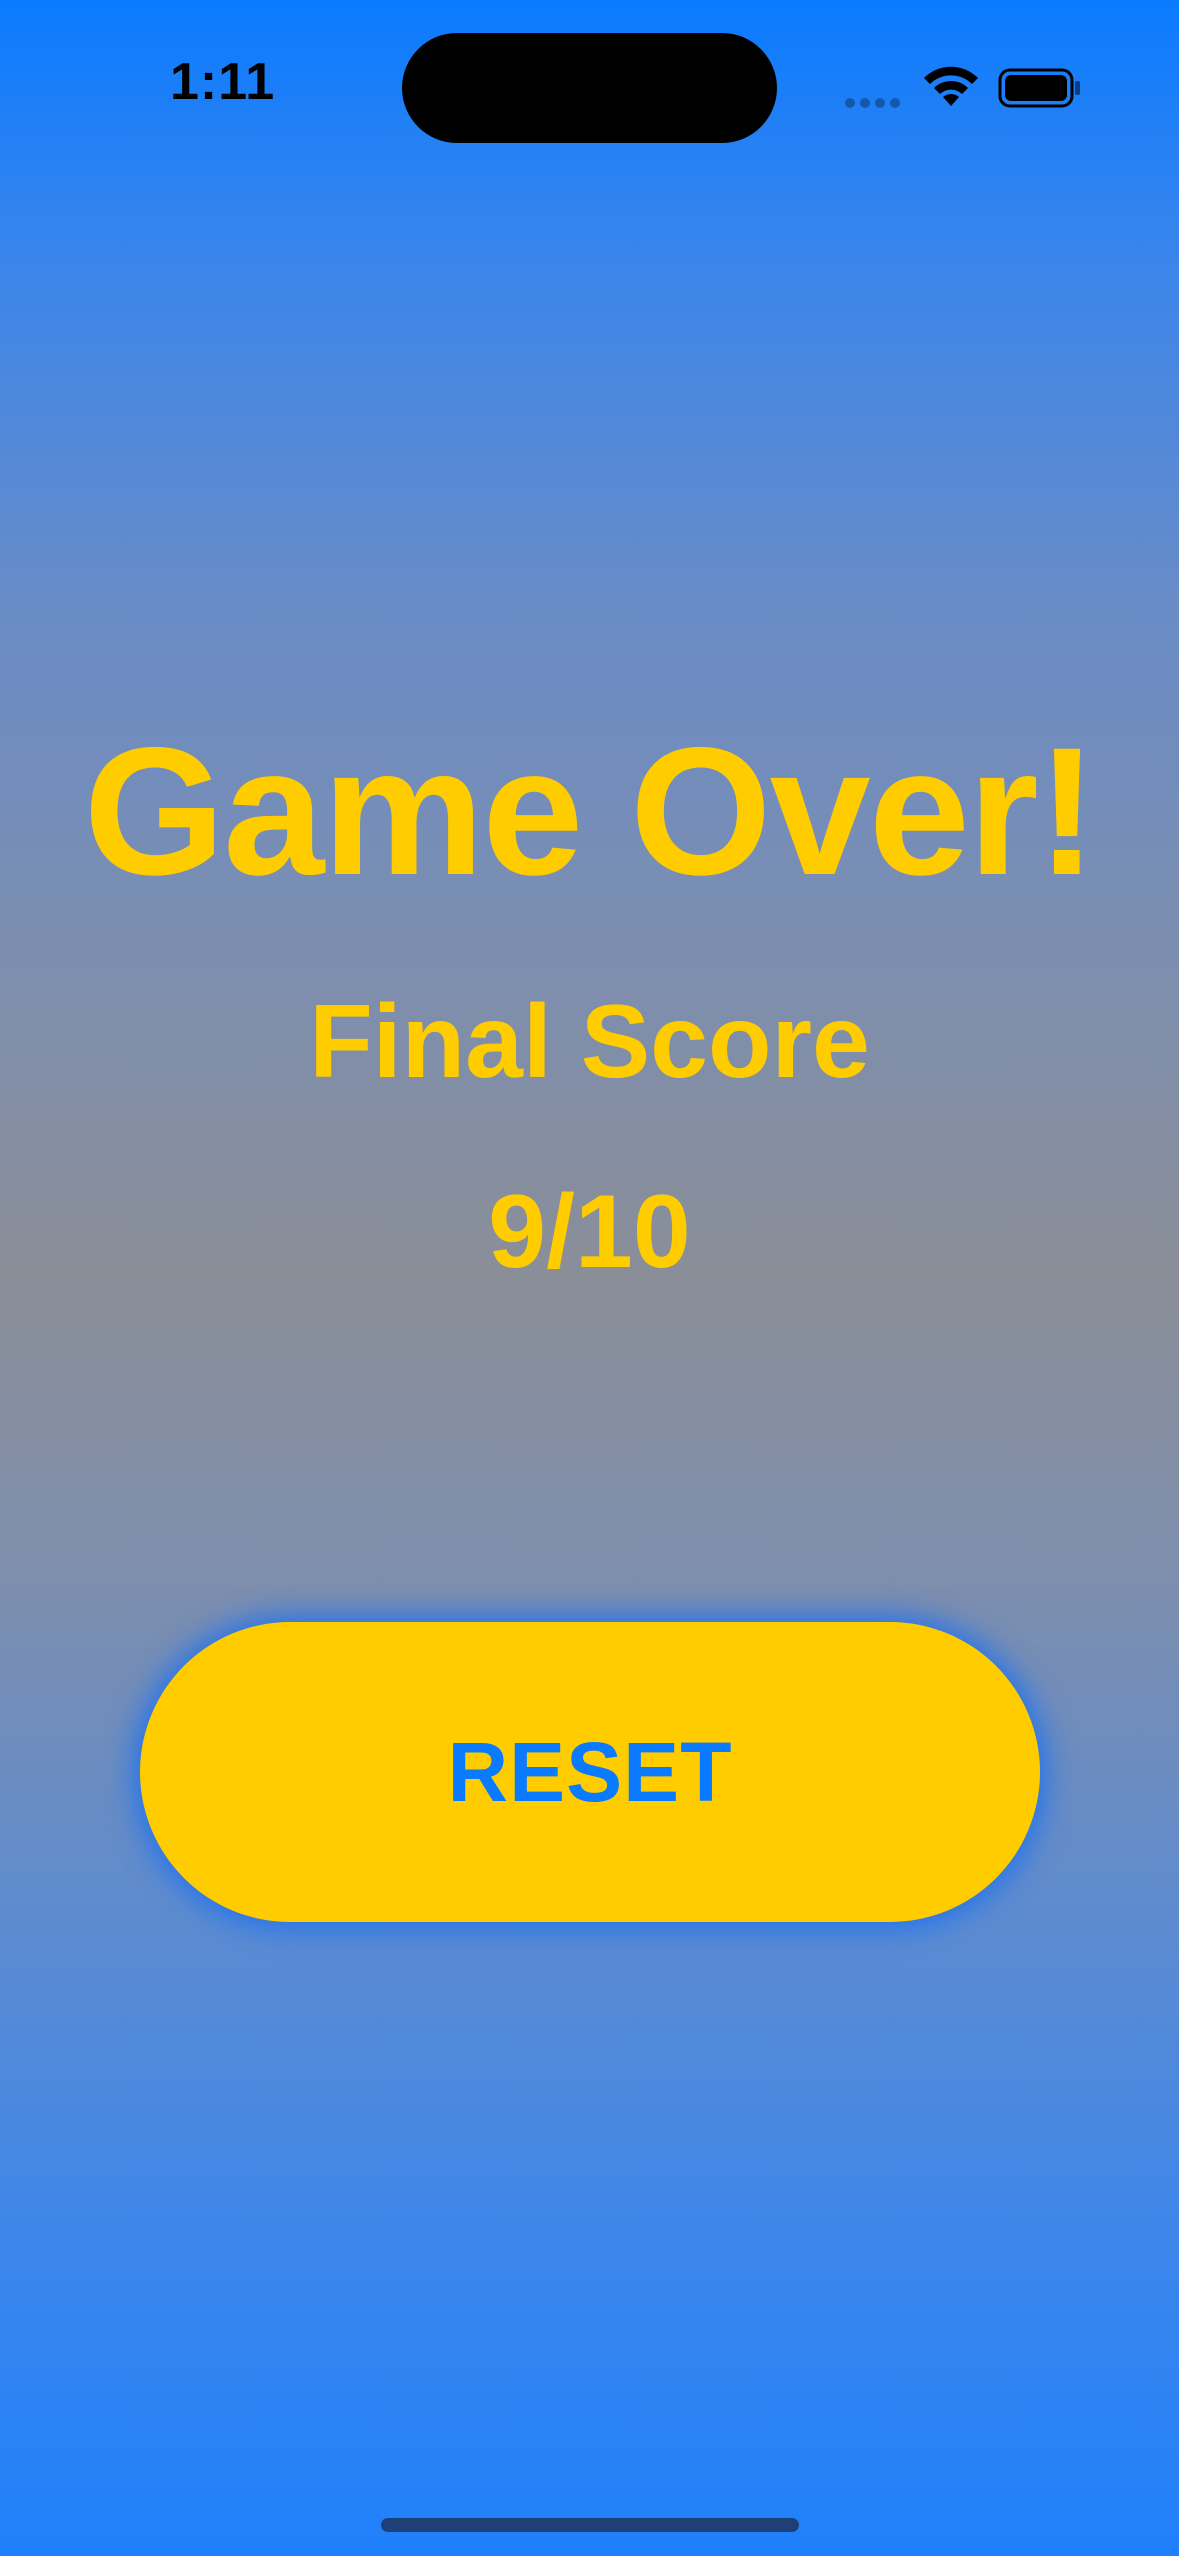  What do you see at coordinates (590, 2525) in the screenshot?
I see `home-indicator` at bounding box center [590, 2525].